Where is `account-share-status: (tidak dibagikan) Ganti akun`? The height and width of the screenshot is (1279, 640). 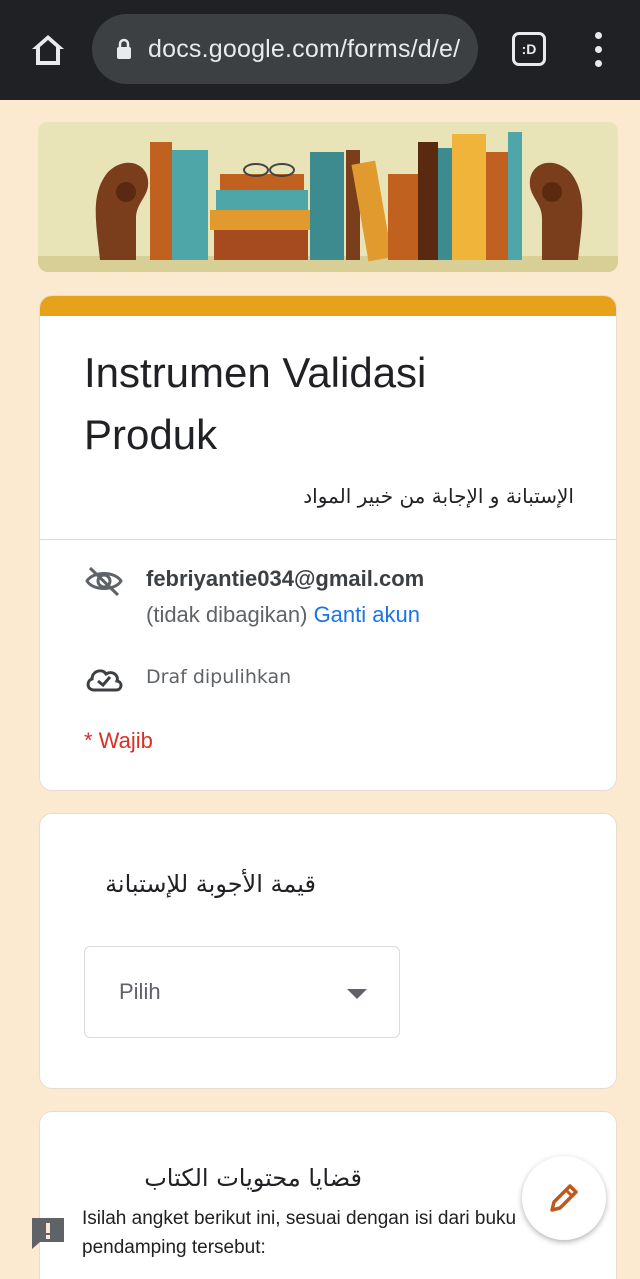
account-share-status: (tidak dibagikan) Ganti akun is located at coordinates (283, 615).